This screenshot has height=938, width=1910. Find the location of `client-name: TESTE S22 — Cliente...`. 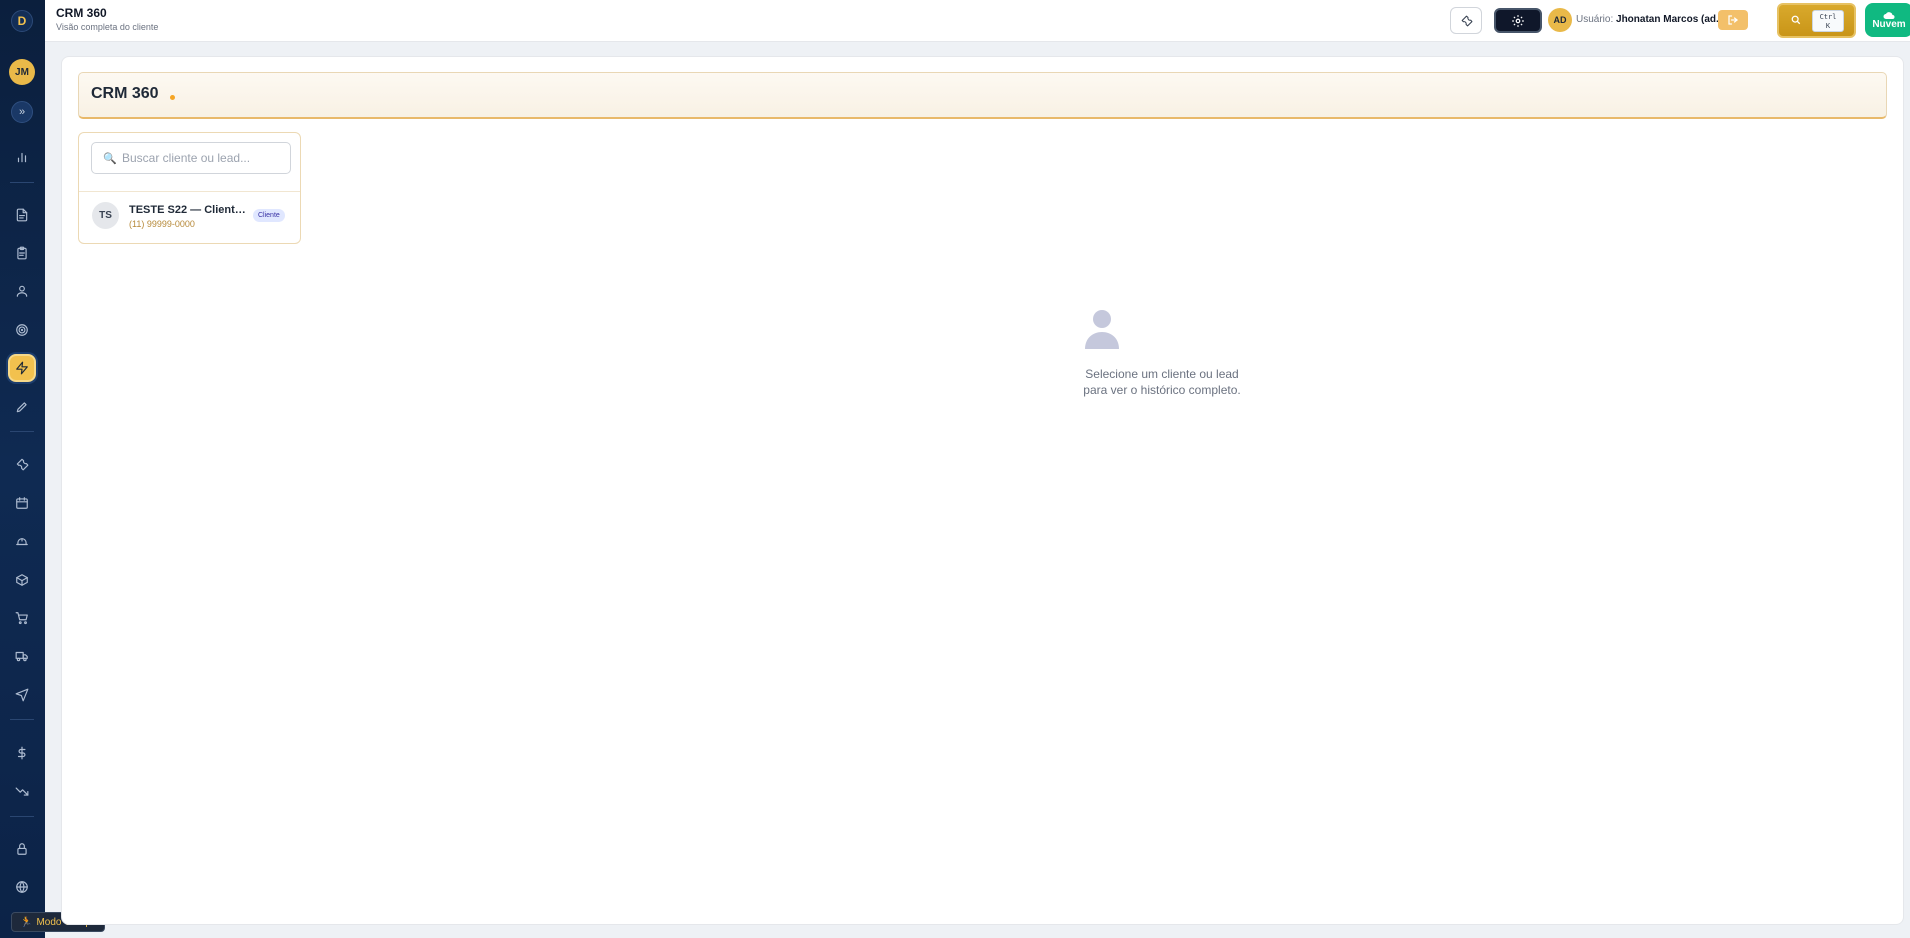

client-name: TESTE S22 — Cliente... is located at coordinates (188, 210).